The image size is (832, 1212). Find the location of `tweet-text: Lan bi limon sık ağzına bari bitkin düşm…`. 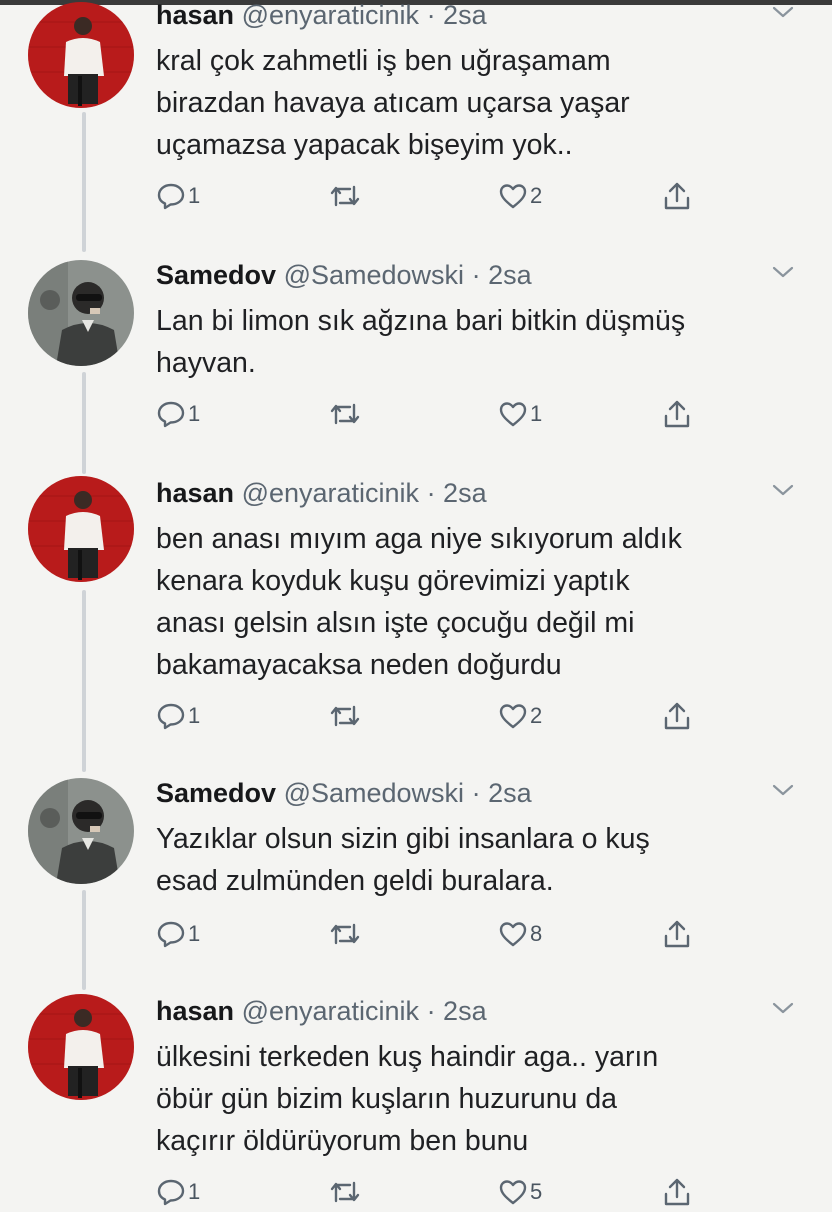

tweet-text: Lan bi limon sık ağzına bari bitkin düşm… is located at coordinates (421, 342).